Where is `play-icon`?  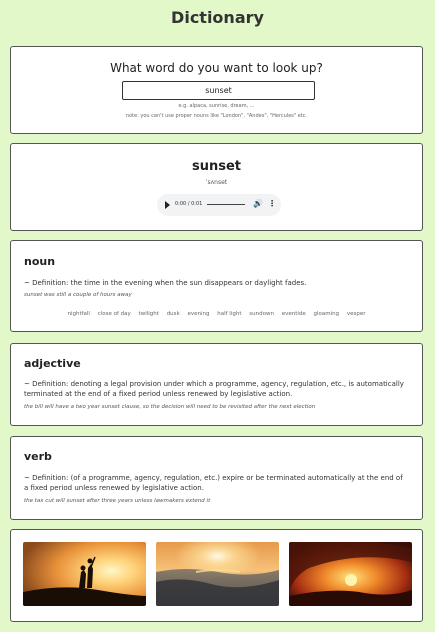
play-icon is located at coordinates (167, 205).